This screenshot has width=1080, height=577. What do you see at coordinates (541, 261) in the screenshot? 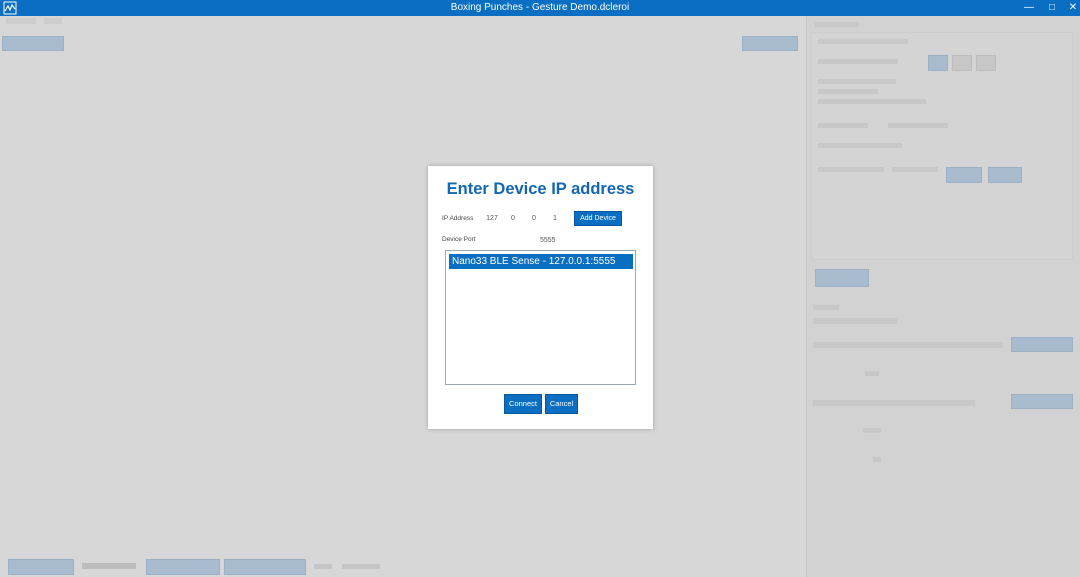
I see `device-list-item: Nano33 BLE Sense - 127.0.0.1:5555` at bounding box center [541, 261].